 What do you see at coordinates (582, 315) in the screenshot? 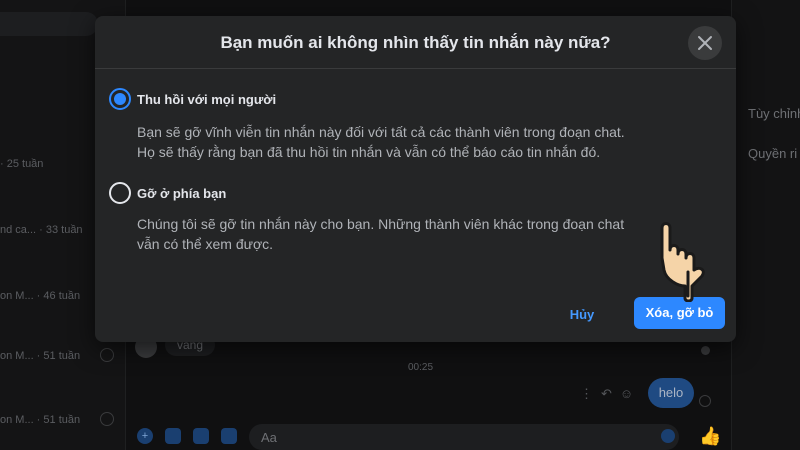
I see `cancel-button: Hủy` at bounding box center [582, 315].